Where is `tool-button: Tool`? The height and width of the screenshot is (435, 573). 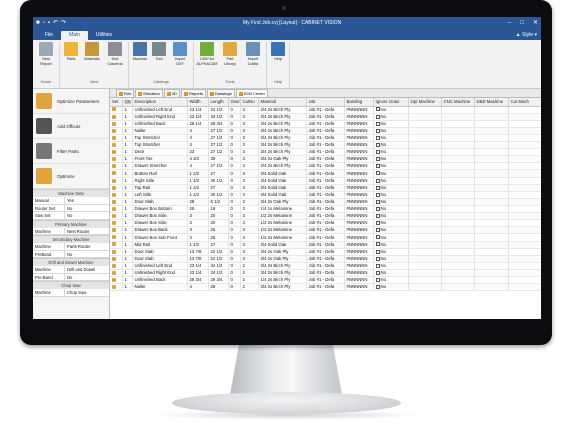 tool-button: Tool is located at coordinates (159, 60).